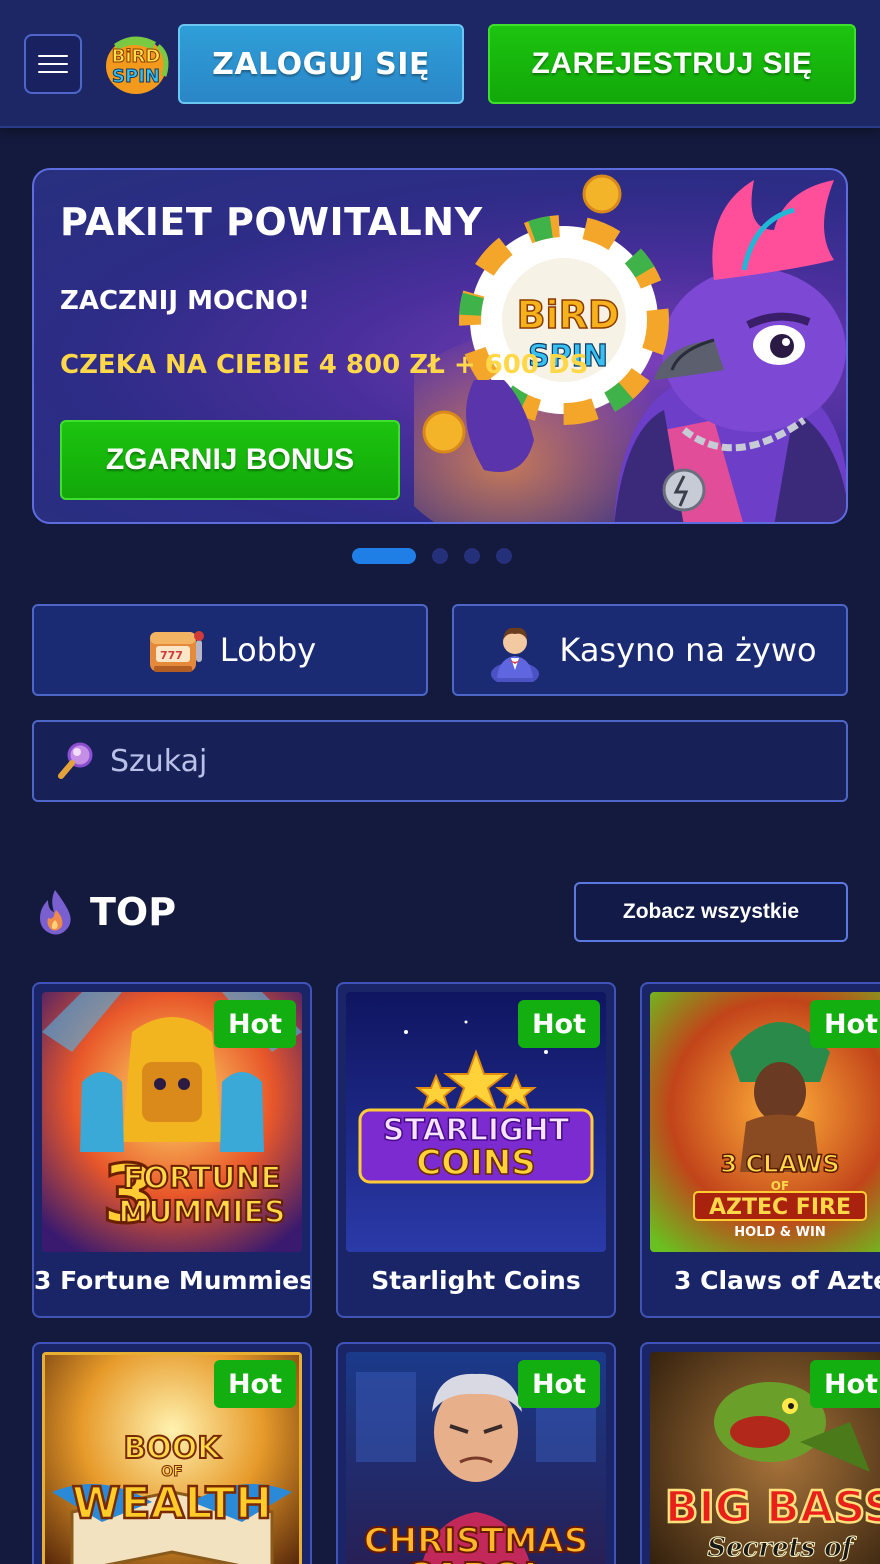  I want to click on hamburger-menu-button, so click(53, 64).